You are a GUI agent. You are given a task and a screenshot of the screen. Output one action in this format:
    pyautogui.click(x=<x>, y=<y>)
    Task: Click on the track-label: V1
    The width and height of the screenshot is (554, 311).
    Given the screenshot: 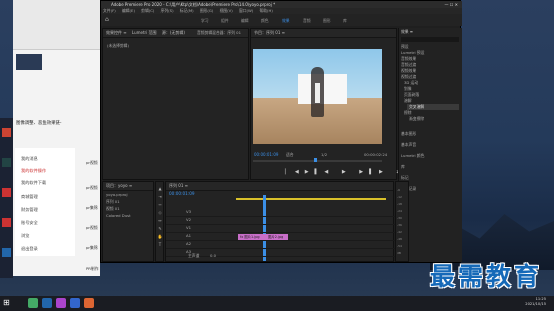 What is the action you would take?
    pyautogui.click(x=188, y=227)
    